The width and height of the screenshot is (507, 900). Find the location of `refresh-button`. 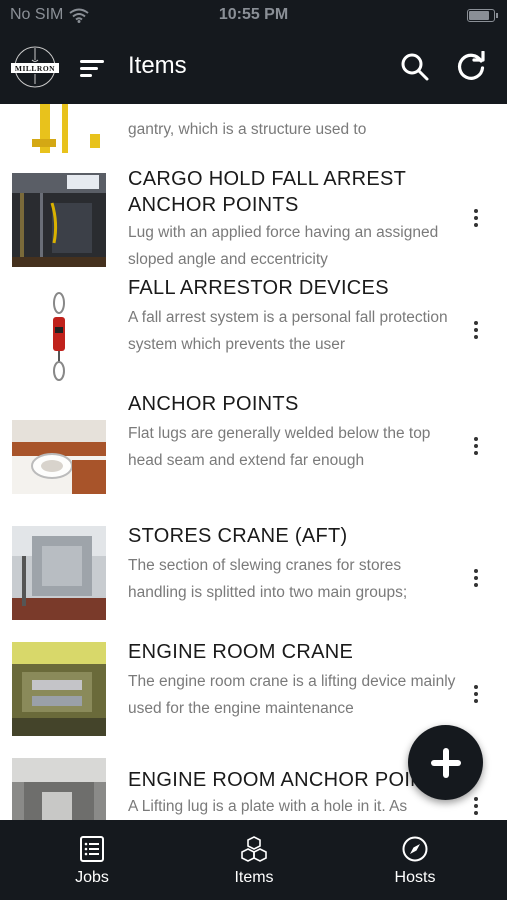

refresh-button is located at coordinates (471, 66).